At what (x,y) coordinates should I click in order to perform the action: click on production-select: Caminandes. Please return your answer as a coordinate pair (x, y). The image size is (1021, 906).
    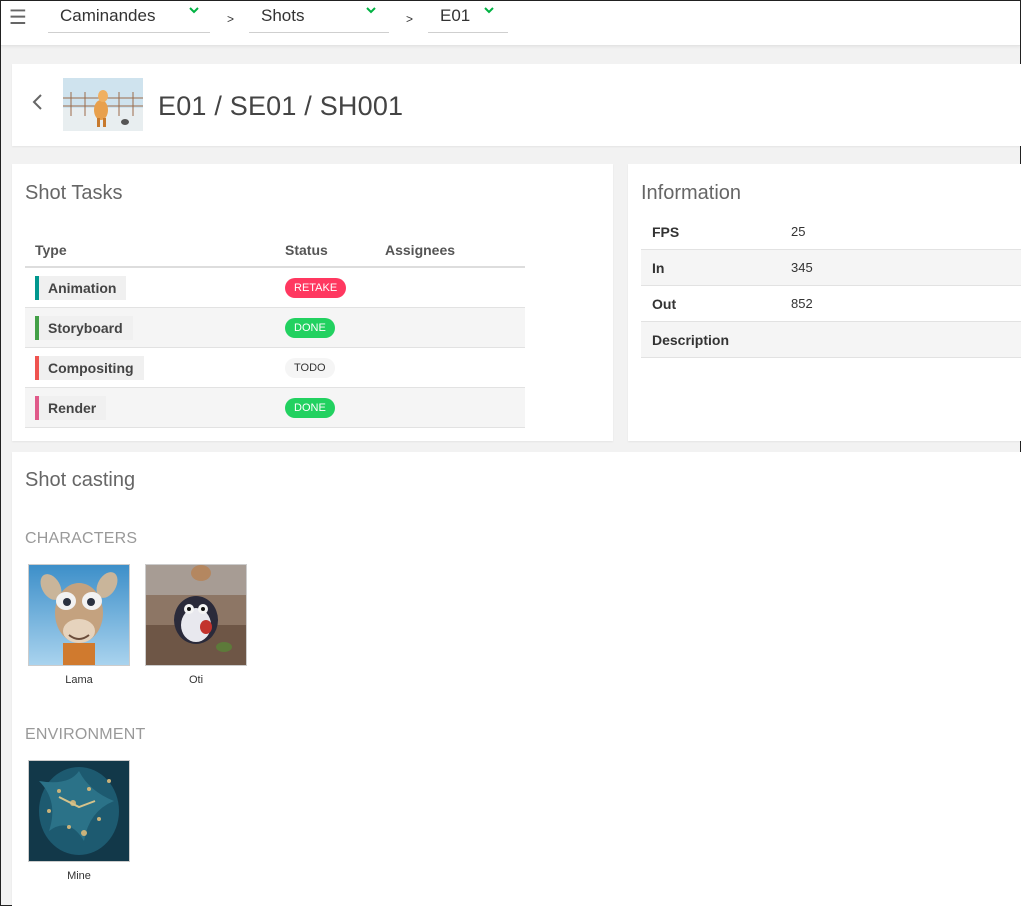
    Looking at the image, I should click on (129, 19).